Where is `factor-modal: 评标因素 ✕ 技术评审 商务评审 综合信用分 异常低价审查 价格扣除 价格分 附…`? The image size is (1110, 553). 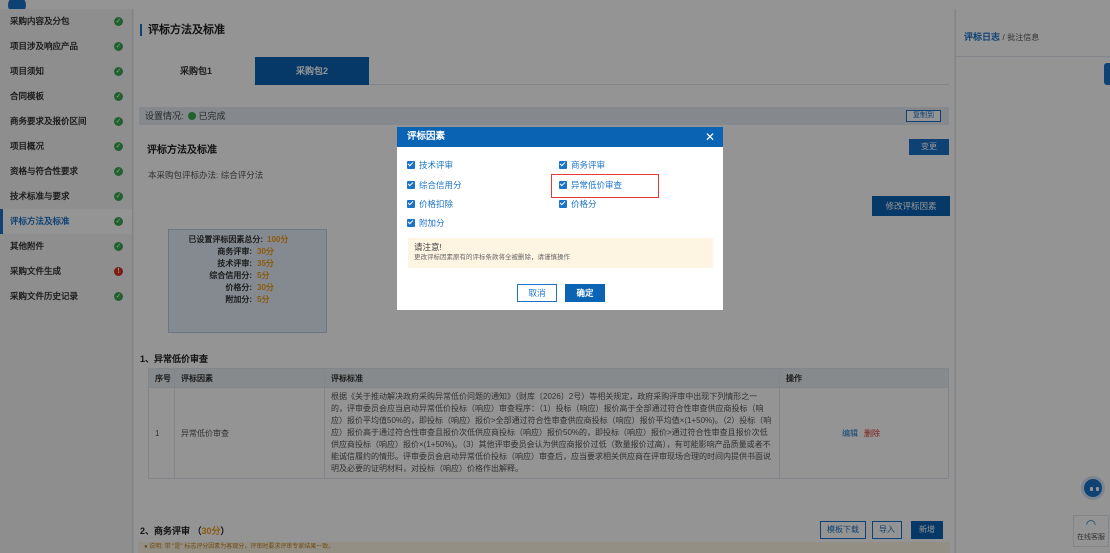
factor-modal: 评标因素 ✕ 技术评审 商务评审 综合信用分 异常低价审查 价格扣除 价格分 附… is located at coordinates (560, 218).